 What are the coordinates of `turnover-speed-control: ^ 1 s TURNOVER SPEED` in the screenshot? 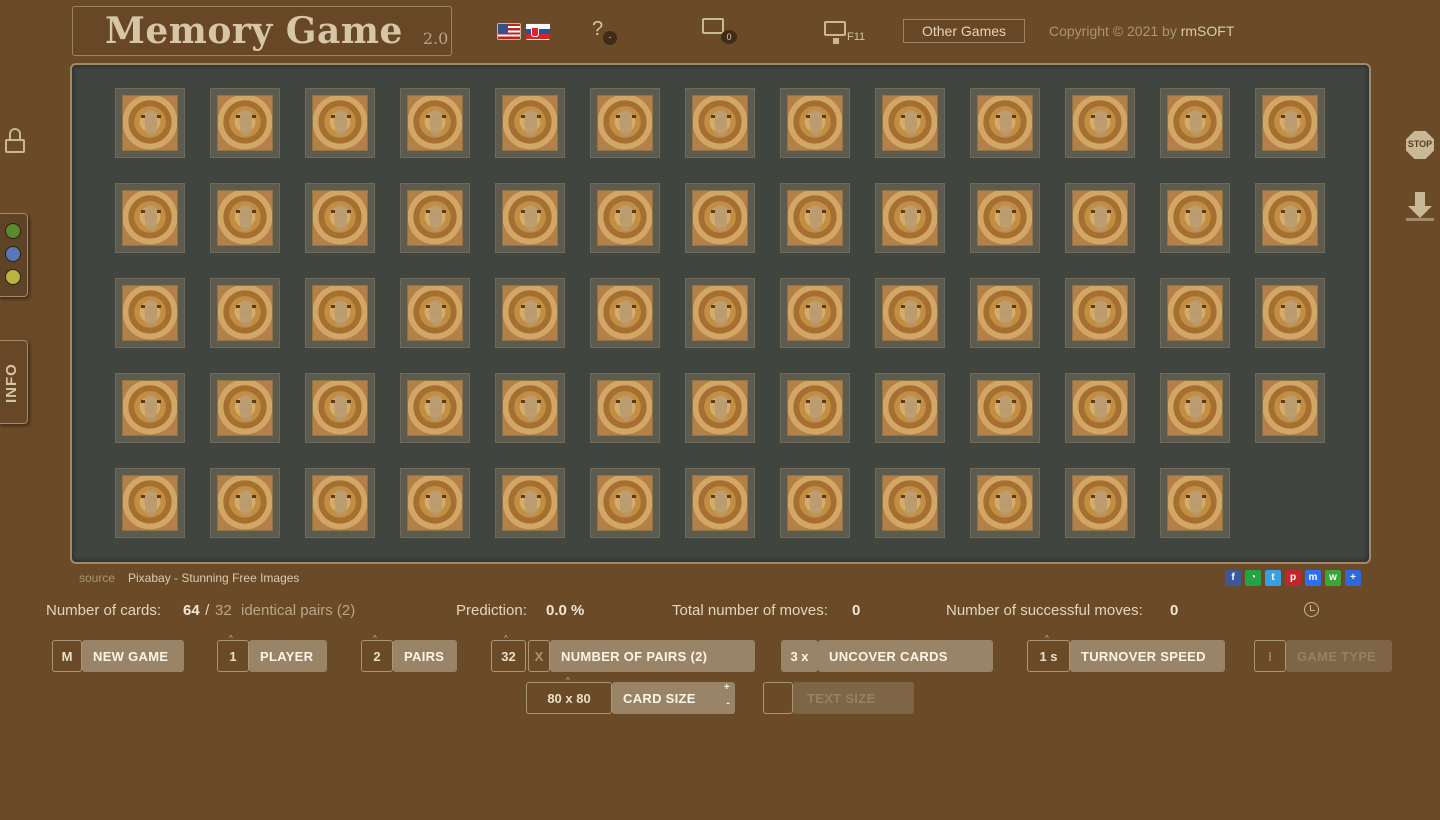 It's located at (1126, 653).